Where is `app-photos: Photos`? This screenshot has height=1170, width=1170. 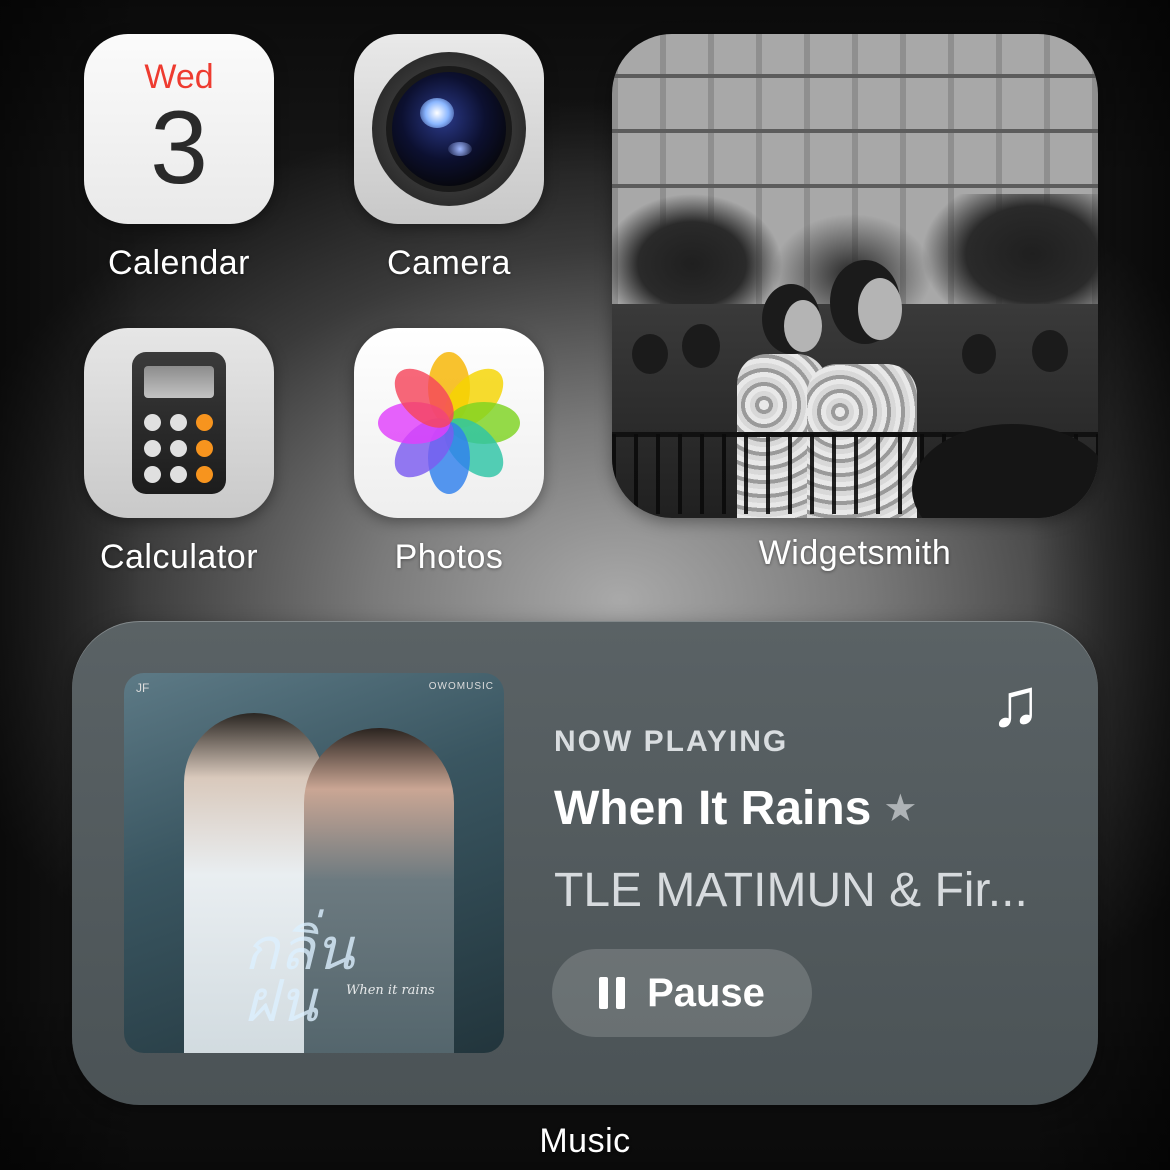
app-photos: Photos is located at coordinates (449, 452).